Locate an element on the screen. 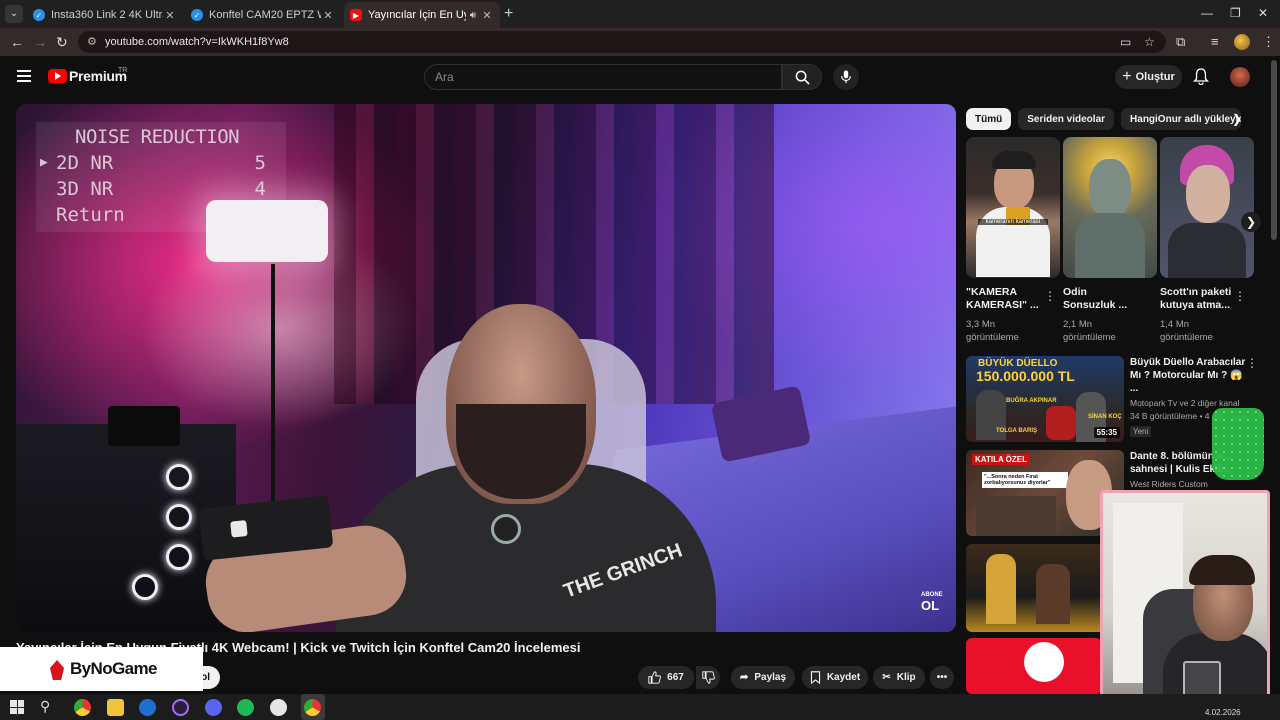 This screenshot has width=1280, height=720. short-card: Odin Sonsuzluk ... 2,1 Mn görüntüleme is located at coordinates (1110, 240).